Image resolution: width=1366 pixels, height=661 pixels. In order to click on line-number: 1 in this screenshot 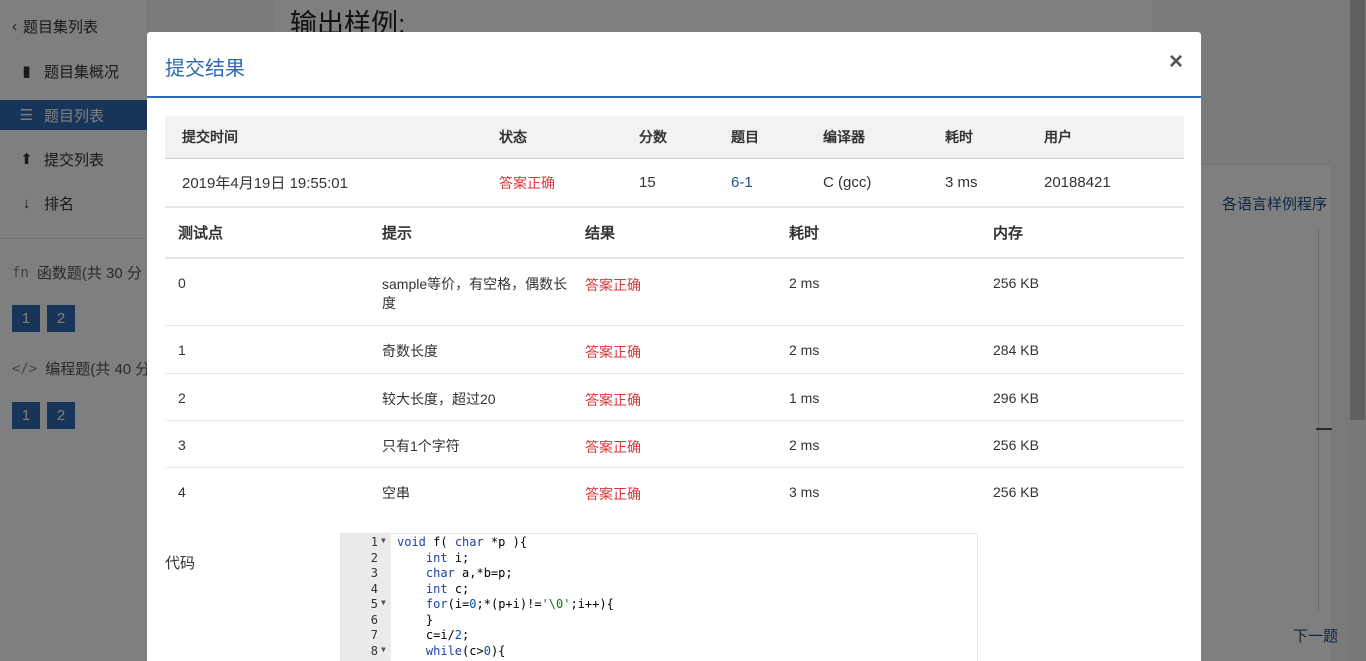, I will do `click(374, 542)`.